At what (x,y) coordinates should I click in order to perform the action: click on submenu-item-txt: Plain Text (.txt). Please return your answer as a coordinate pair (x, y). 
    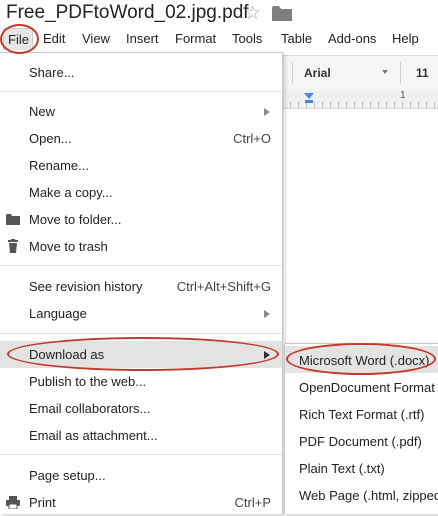
    Looking at the image, I should click on (361, 467).